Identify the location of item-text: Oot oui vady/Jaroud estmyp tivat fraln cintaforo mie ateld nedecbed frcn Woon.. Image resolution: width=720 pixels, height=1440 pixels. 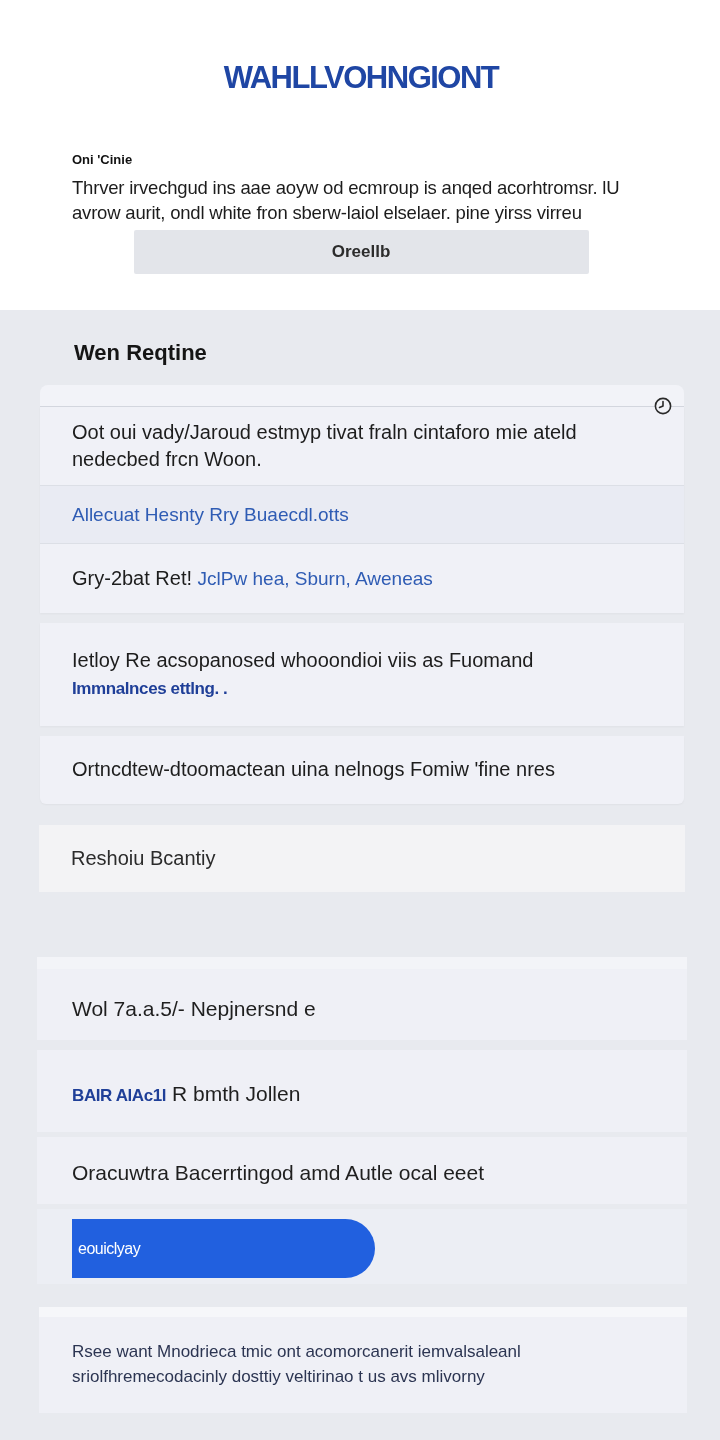
(325, 446).